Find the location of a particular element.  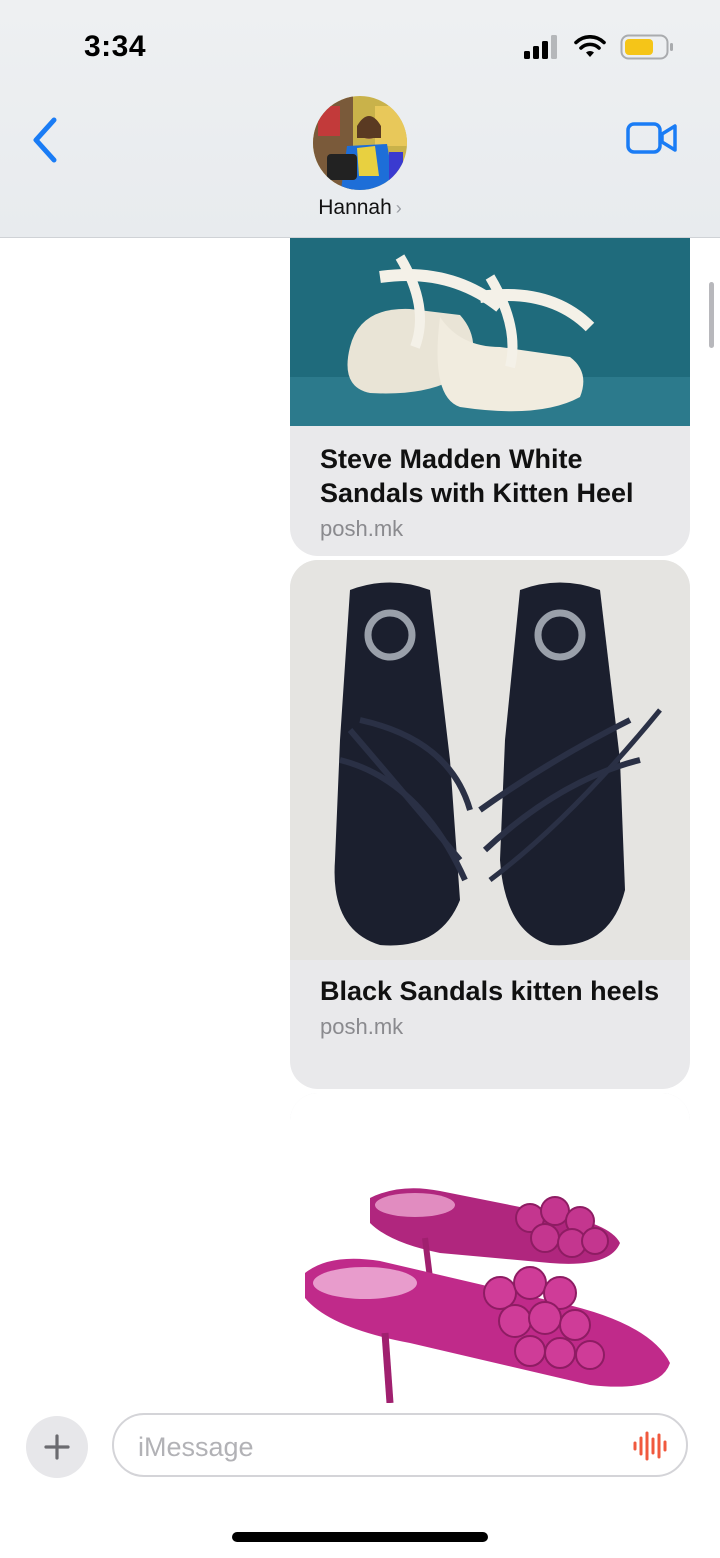

wifi-icon is located at coordinates (590, 46).